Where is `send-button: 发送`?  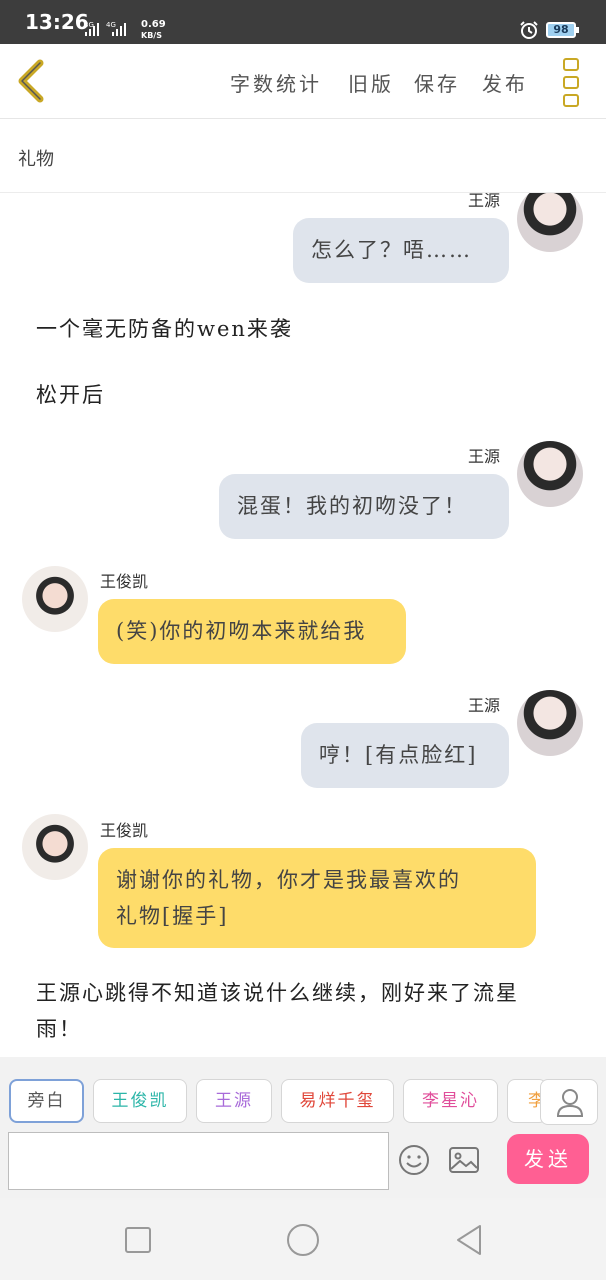
send-button: 发送 is located at coordinates (548, 1159).